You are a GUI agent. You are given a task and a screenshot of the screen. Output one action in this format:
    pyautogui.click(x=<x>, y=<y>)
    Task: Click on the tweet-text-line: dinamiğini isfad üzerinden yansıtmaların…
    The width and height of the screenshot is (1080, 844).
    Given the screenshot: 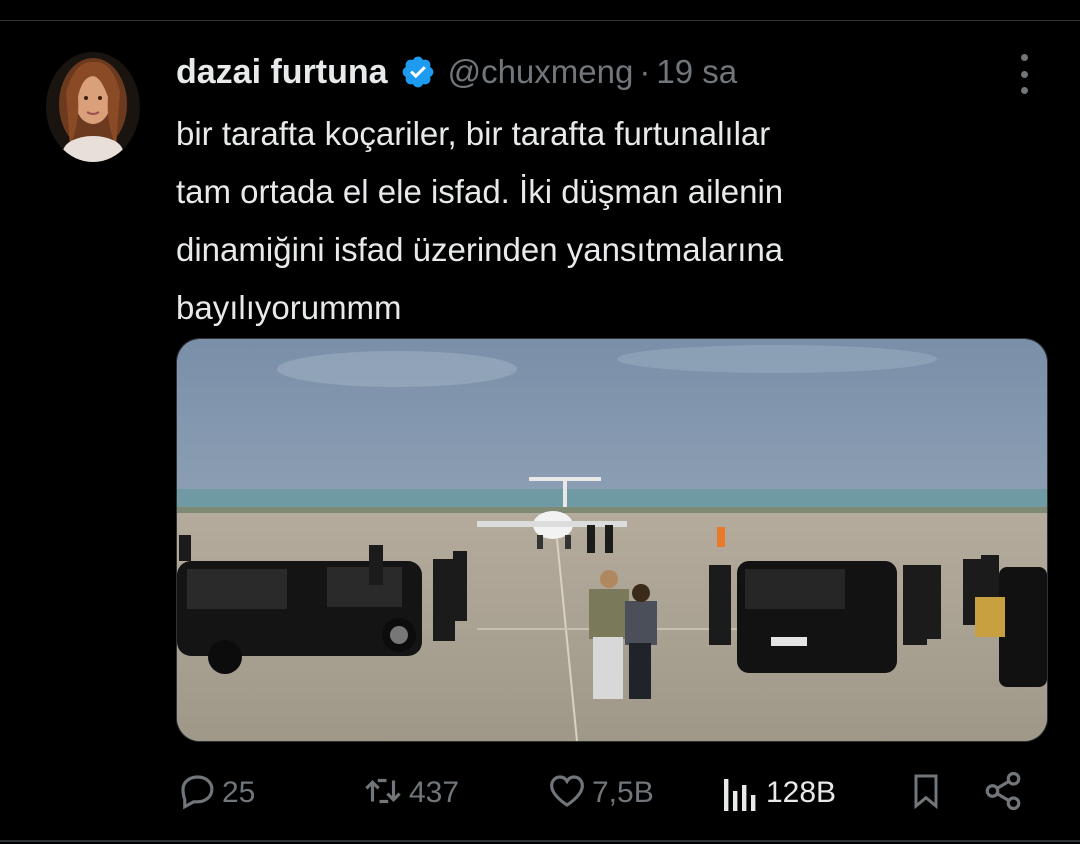 What is the action you would take?
    pyautogui.click(x=480, y=249)
    